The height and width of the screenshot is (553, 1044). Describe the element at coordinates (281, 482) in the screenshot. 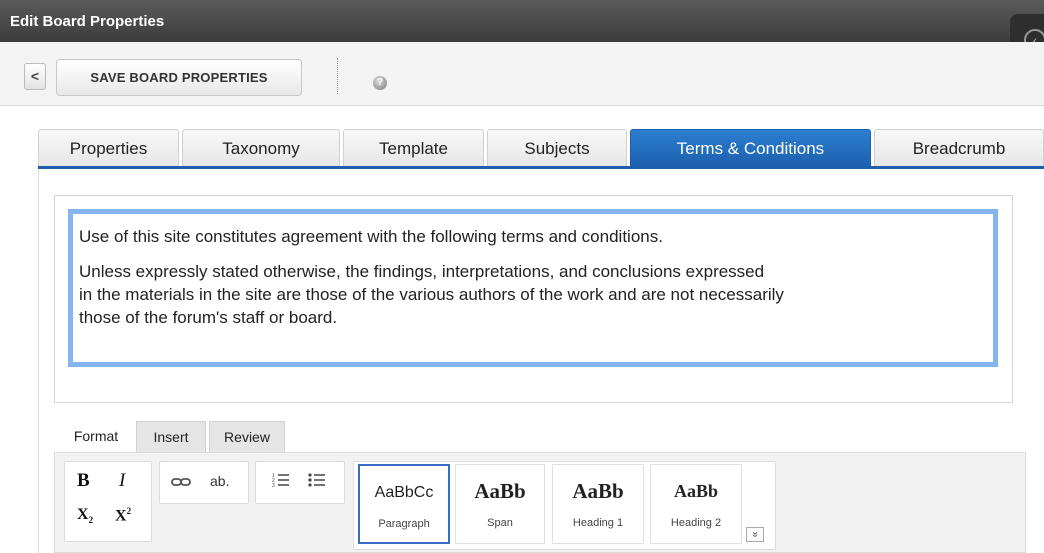

I see `ordered-list-icon: 1 2 3` at that location.